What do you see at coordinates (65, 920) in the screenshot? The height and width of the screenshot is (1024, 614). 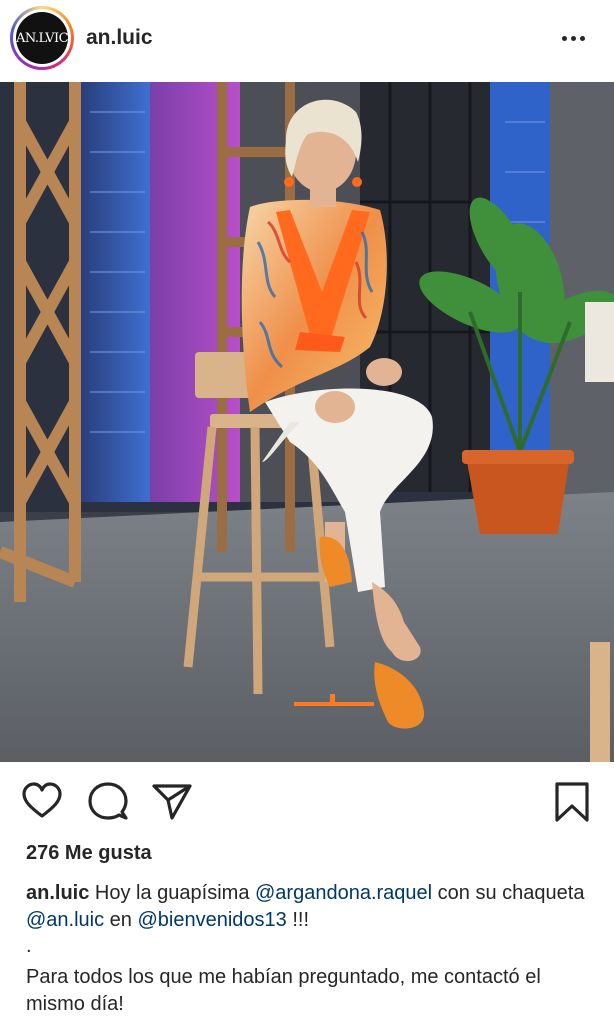 I see `mention-link: @an.luic` at bounding box center [65, 920].